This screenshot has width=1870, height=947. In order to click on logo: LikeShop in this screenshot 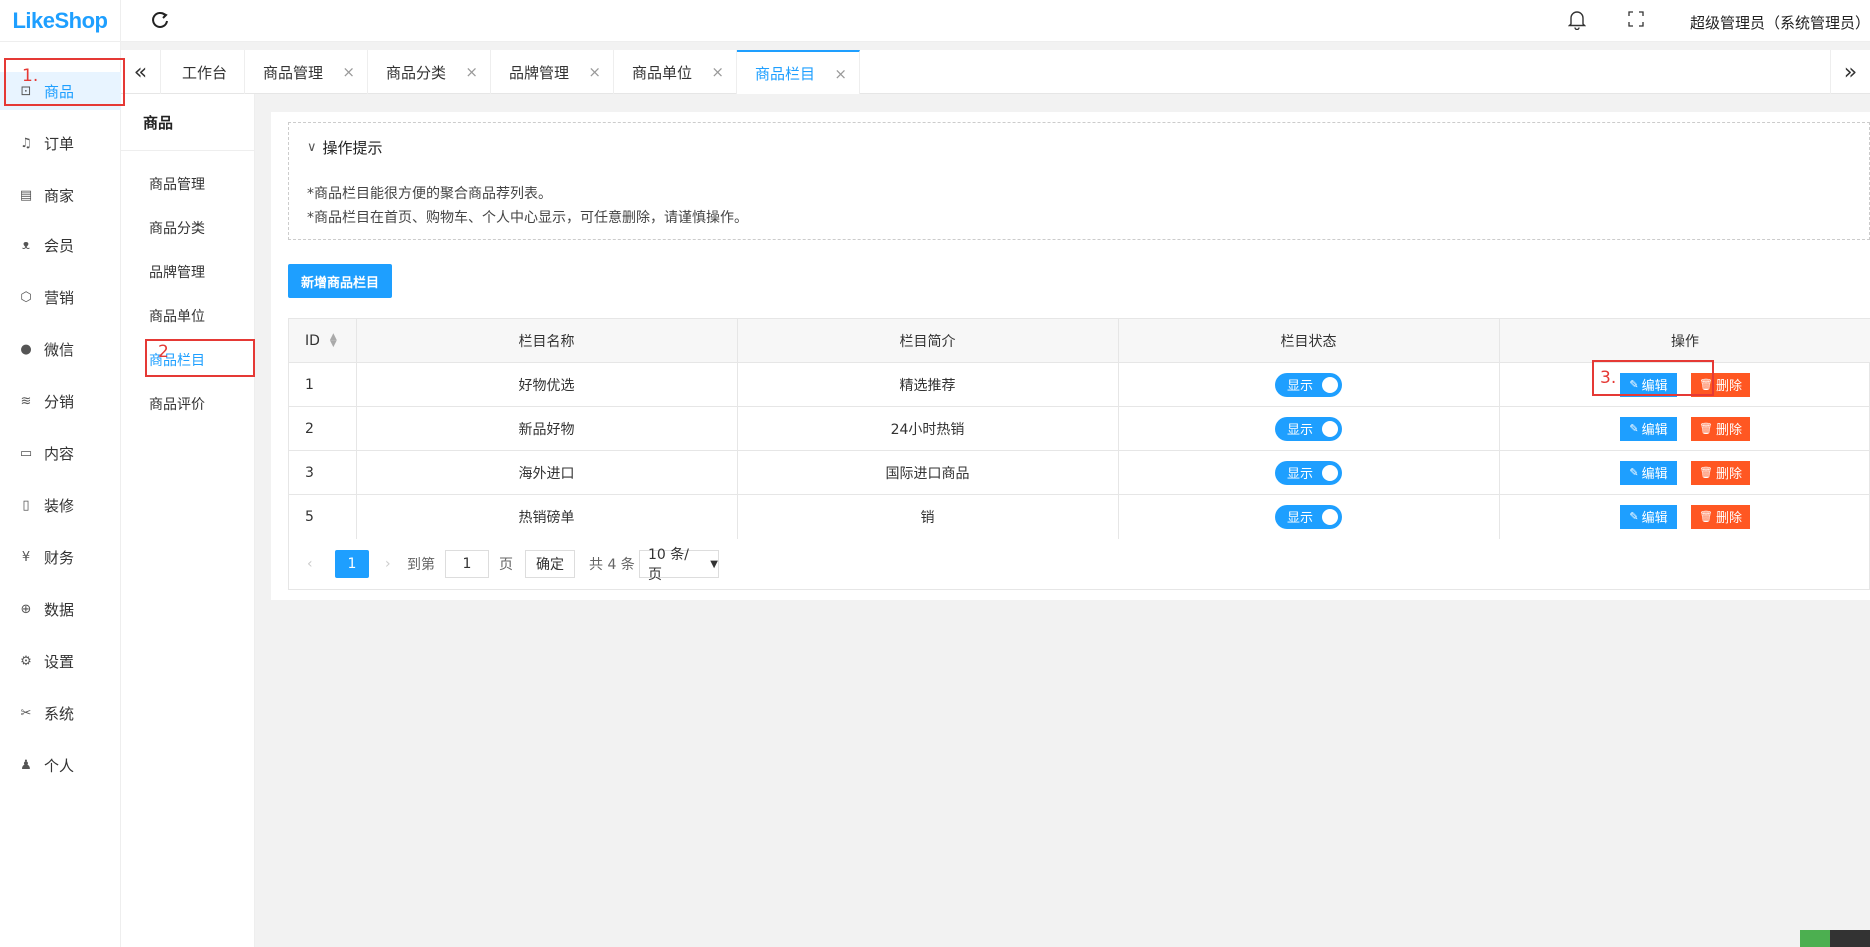, I will do `click(60, 21)`.